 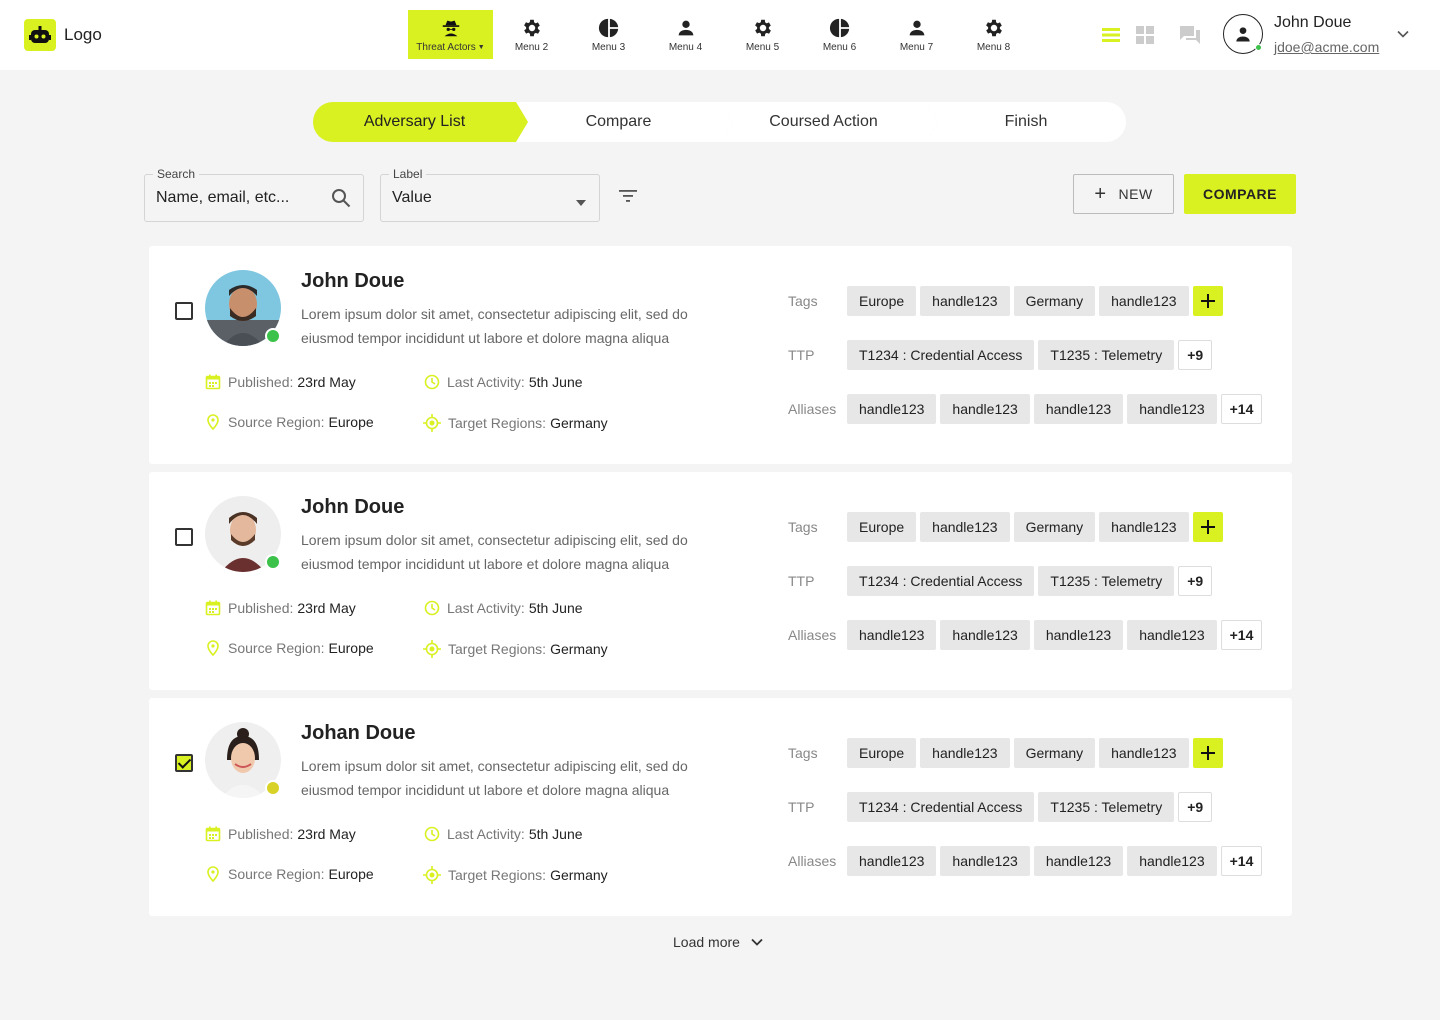 What do you see at coordinates (839, 34) in the screenshot?
I see `nav-item-menu-6: Menu 6` at bounding box center [839, 34].